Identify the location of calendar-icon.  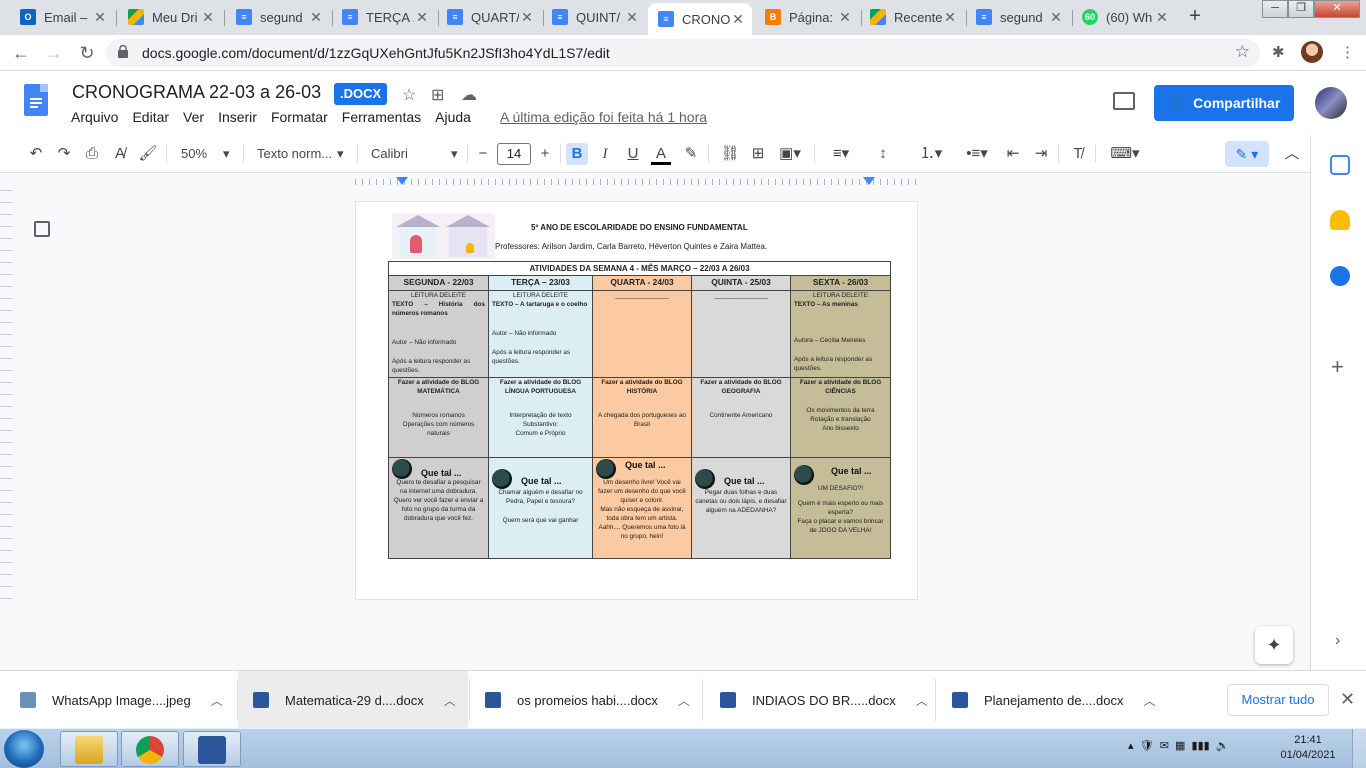
(1340, 165).